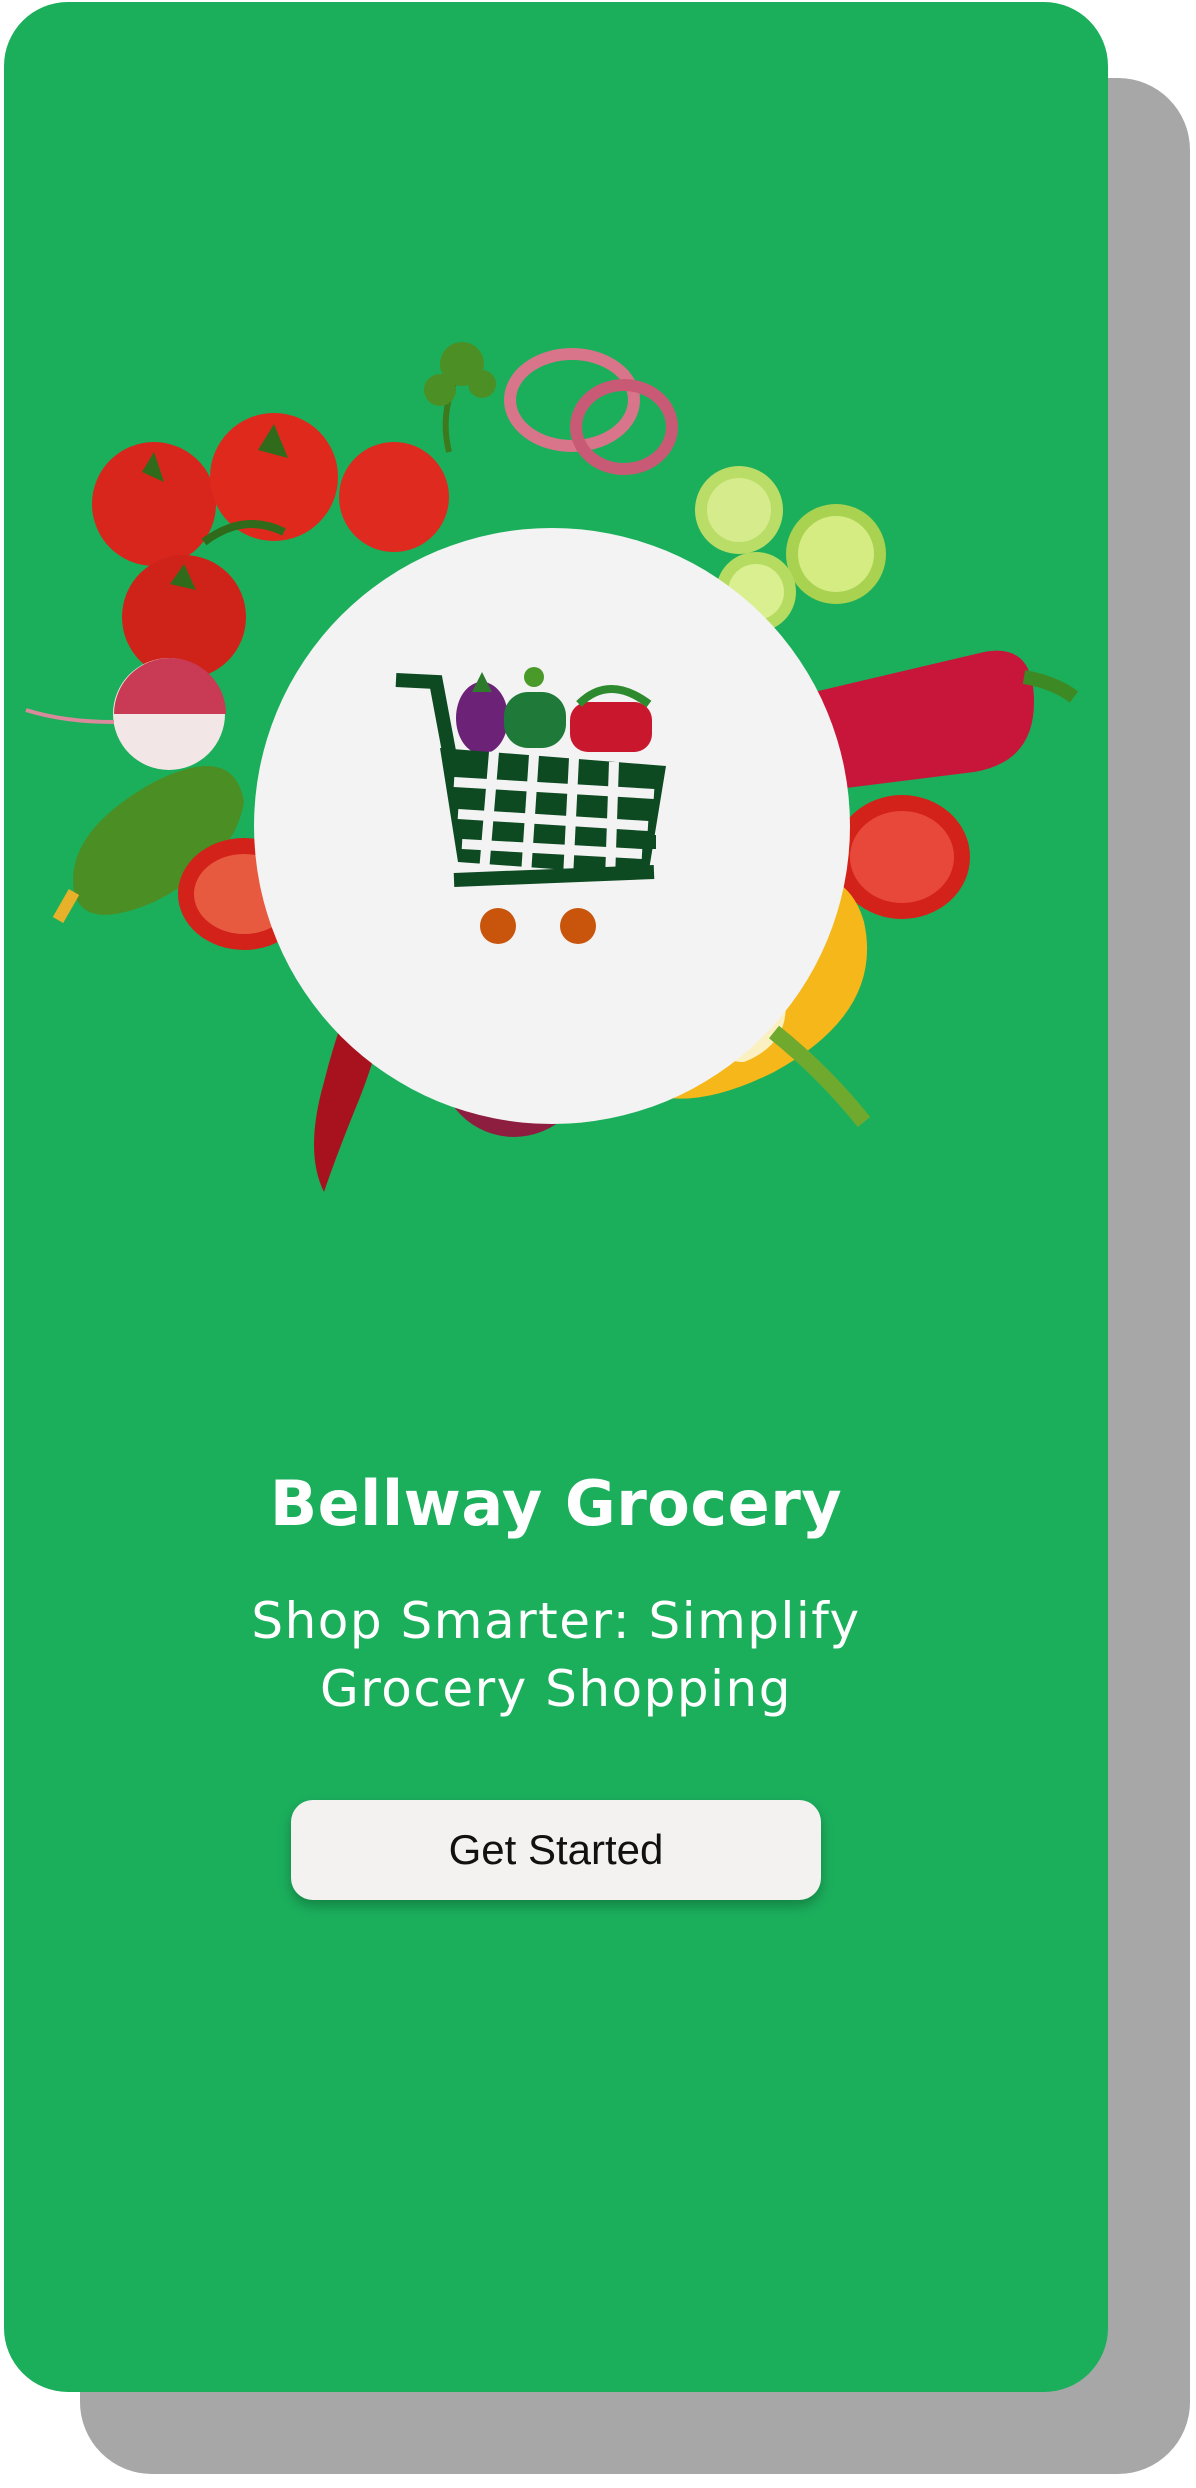  Describe the element at coordinates (556, 1655) in the screenshot. I see `tagline: Shop Smarter: Simplify Grocery Shopping` at that location.